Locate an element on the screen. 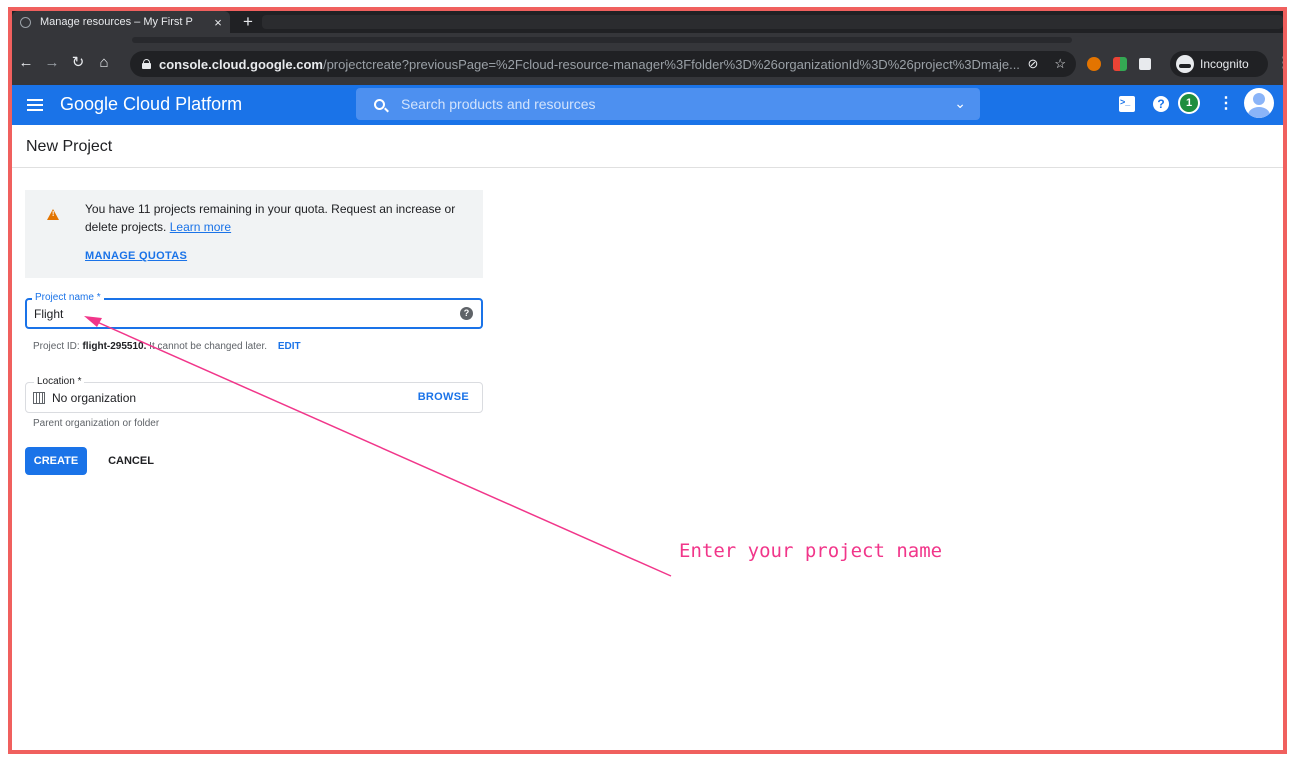  search-bar: ⌄ is located at coordinates (668, 104).